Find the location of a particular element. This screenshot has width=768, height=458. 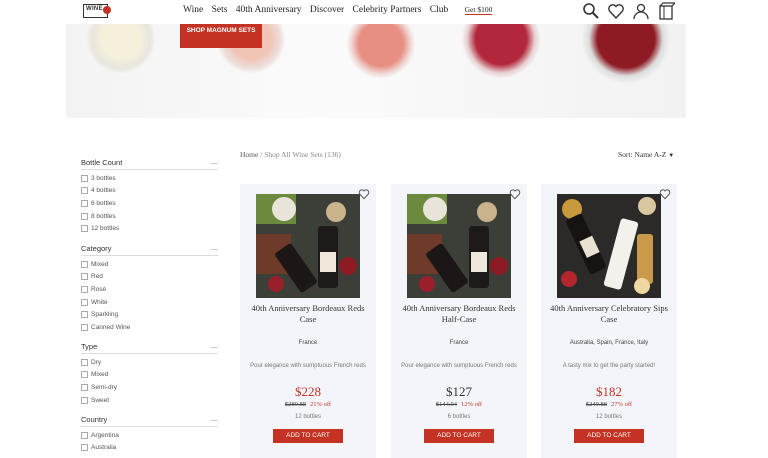

product-original-price: $249.88 27% off is located at coordinates (609, 404).